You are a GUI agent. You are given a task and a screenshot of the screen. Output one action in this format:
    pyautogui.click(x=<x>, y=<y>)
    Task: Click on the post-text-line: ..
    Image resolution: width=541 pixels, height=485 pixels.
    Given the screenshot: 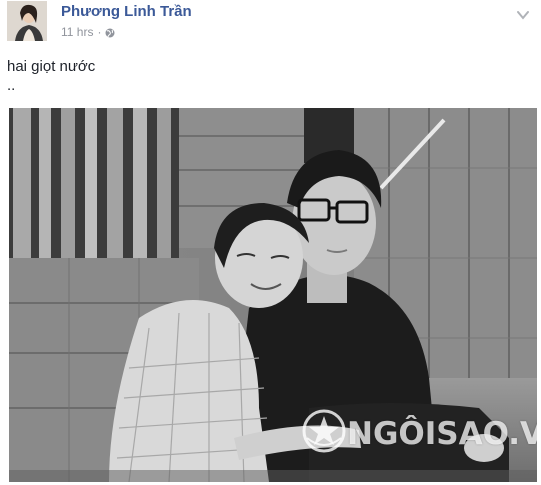 What is the action you would take?
    pyautogui.click(x=11, y=85)
    